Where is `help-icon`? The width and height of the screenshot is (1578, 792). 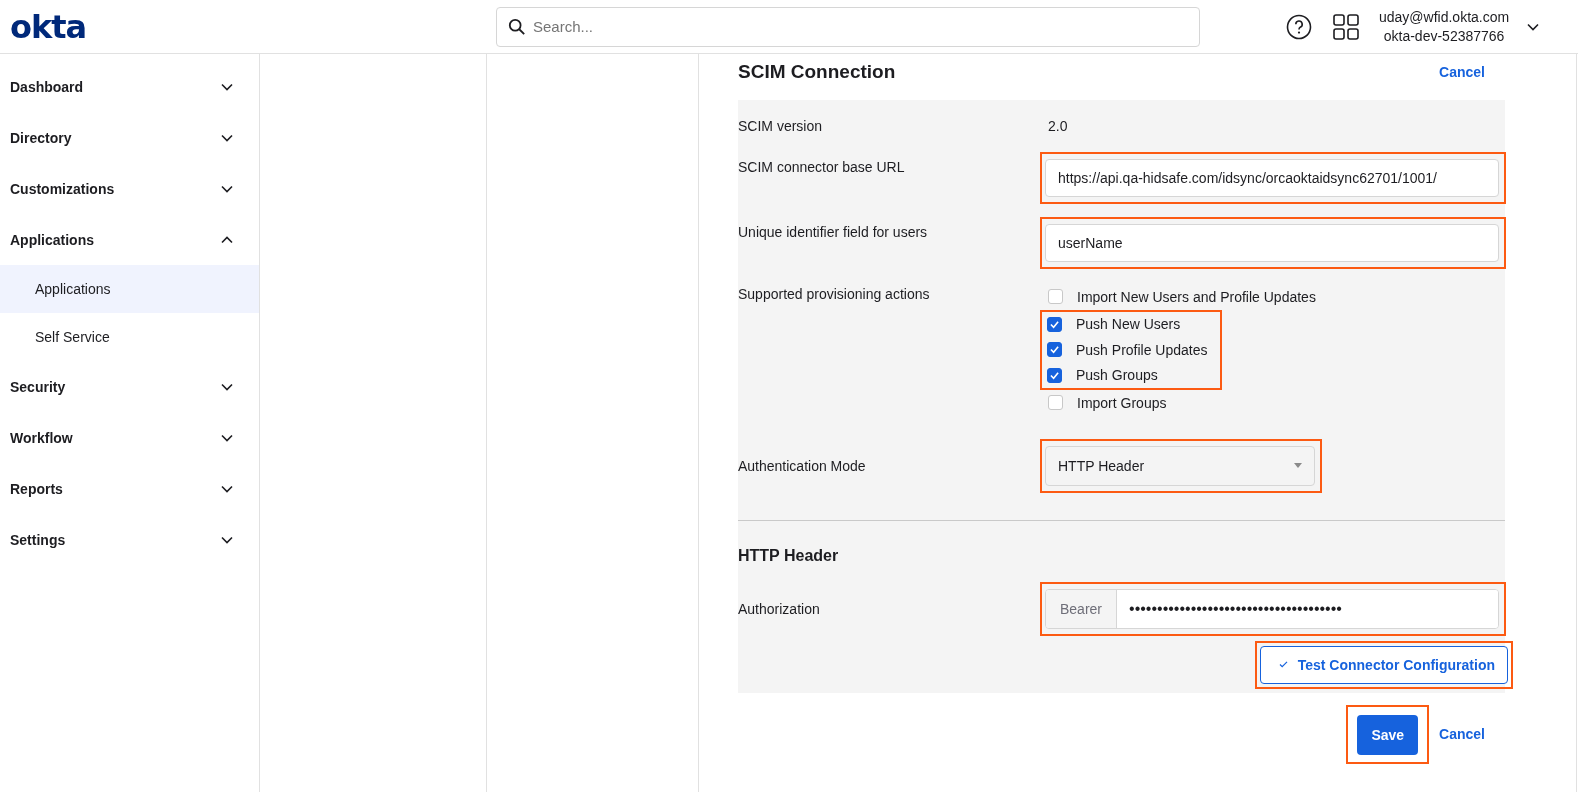
help-icon is located at coordinates (1299, 26).